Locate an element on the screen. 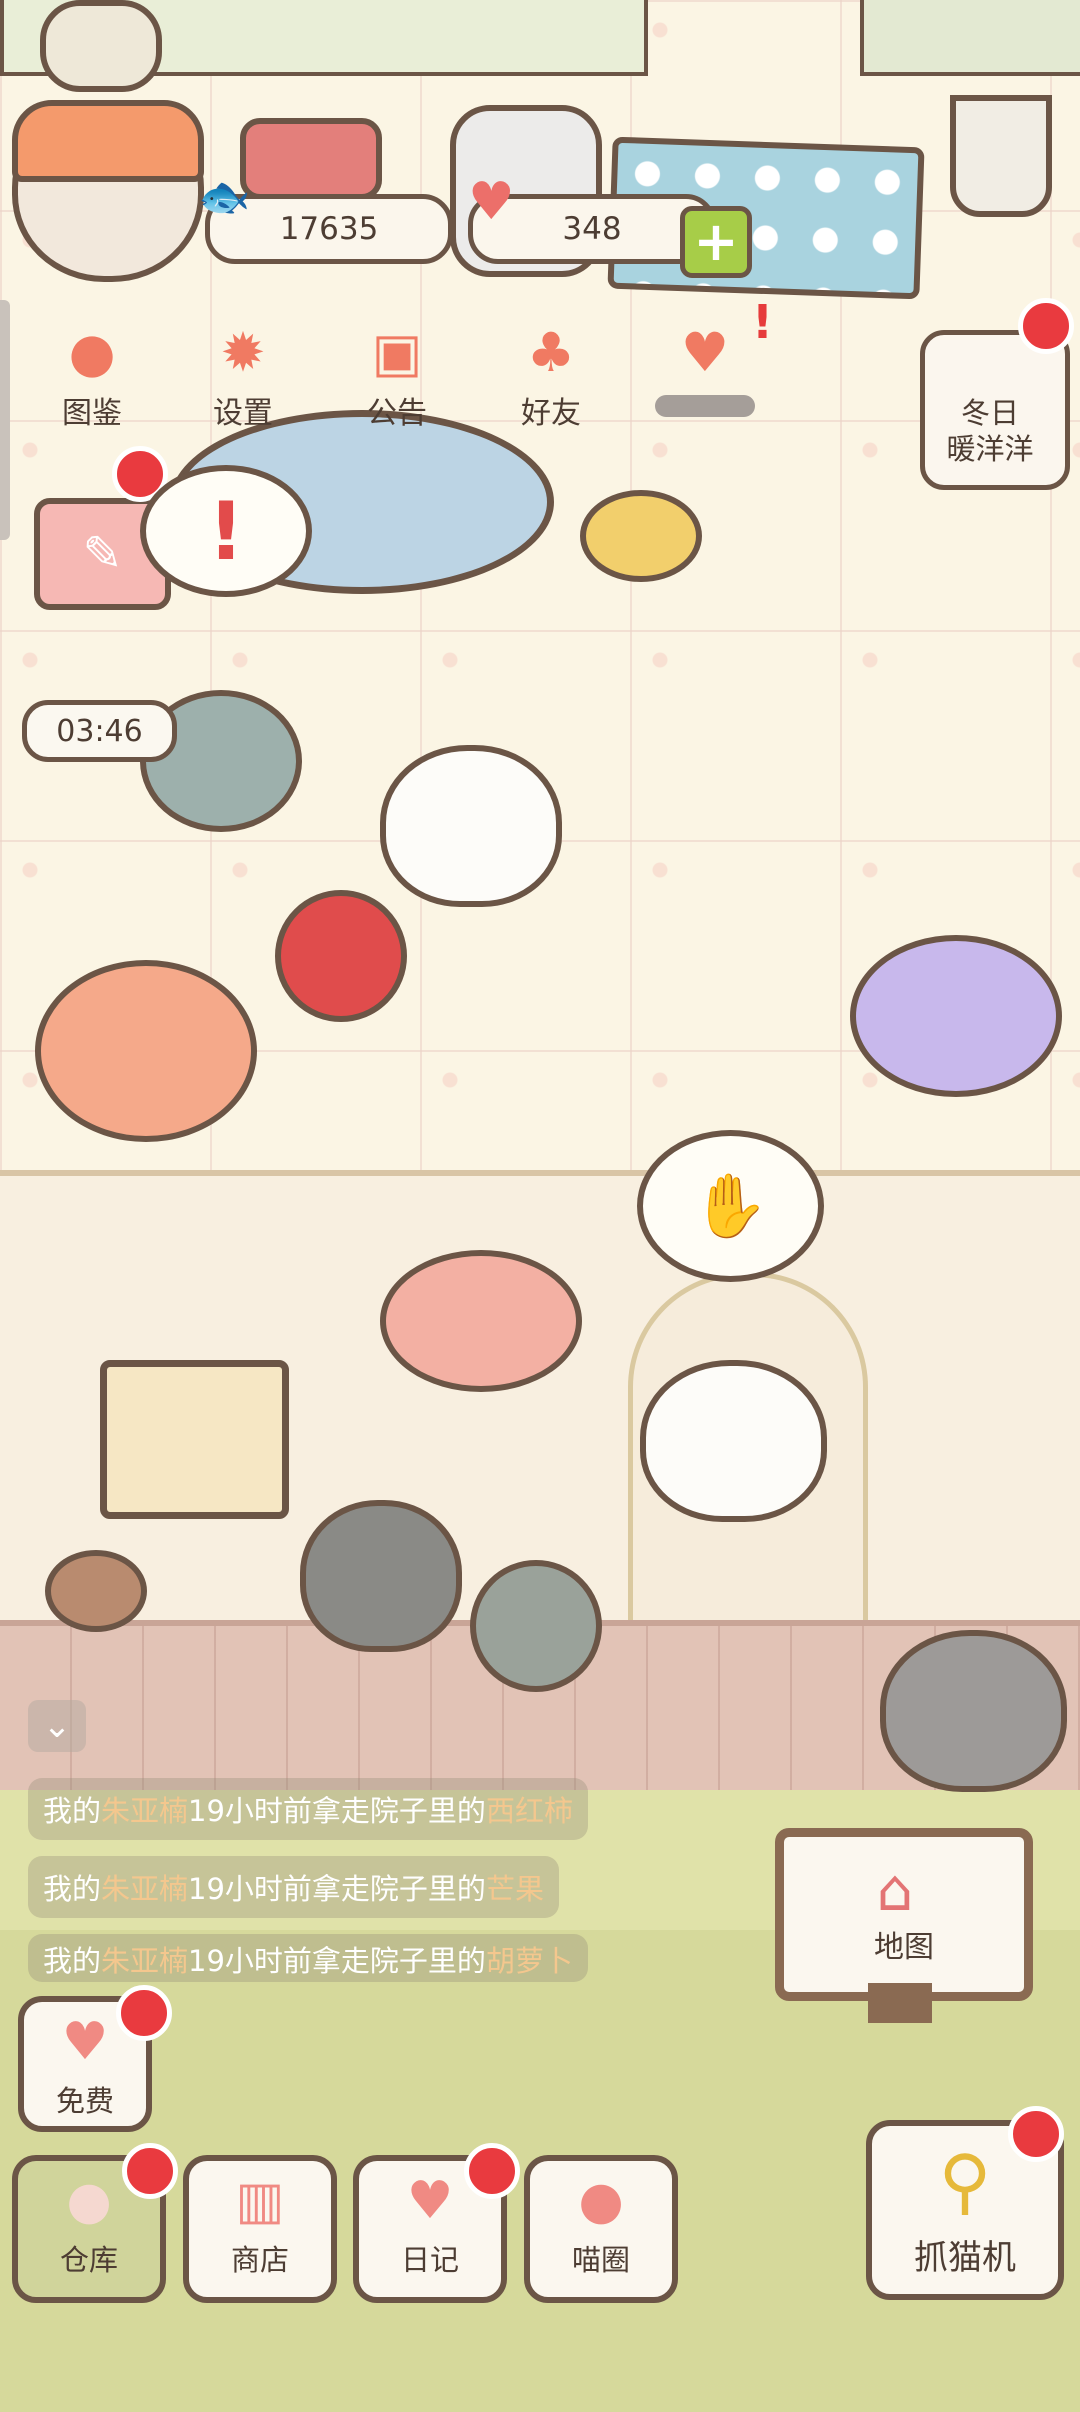 Image resolution: width=1080 pixels, height=2412 pixels. log-entry: 我的 朱亚楠 19小时前拿走院子里的 西红柿 is located at coordinates (308, 1809).